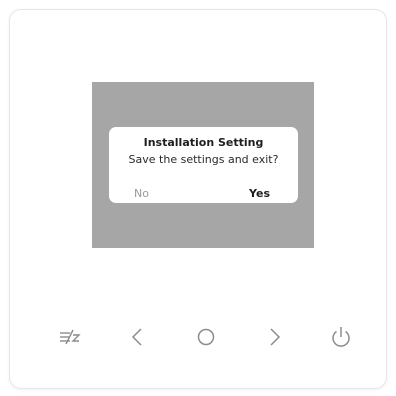  I want to click on circle-ok-icon, so click(206, 337).